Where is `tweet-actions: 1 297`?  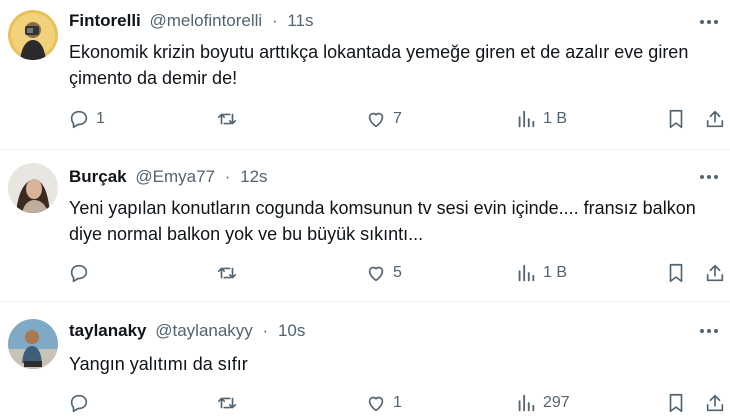 tweet-actions: 1 297 is located at coordinates (395, 403).